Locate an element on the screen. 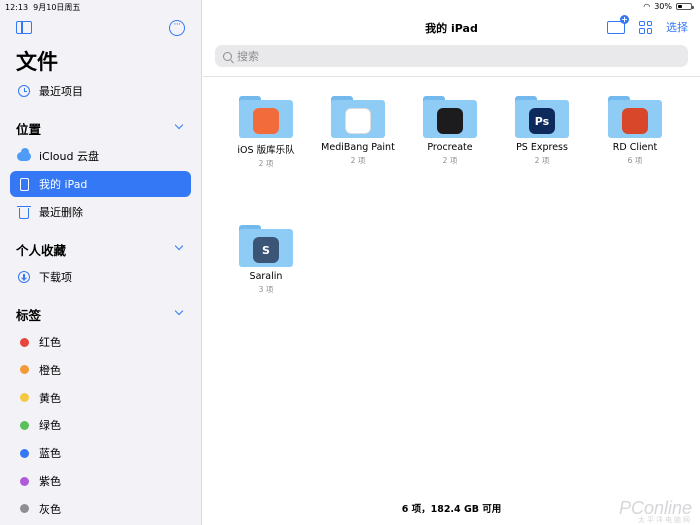 This screenshot has height=525, width=700. procreate-icon is located at coordinates (450, 121).